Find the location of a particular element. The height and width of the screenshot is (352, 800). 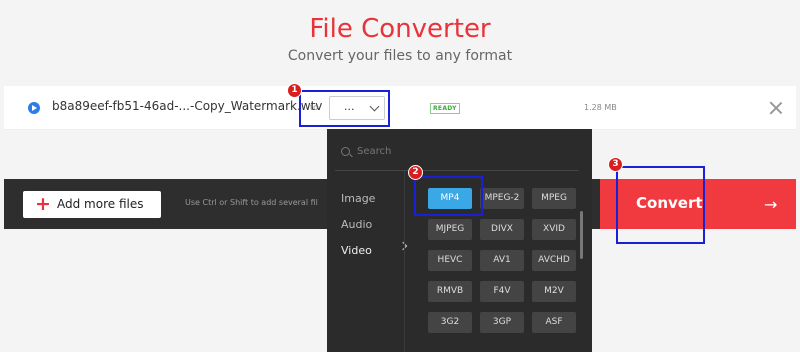

add-more-files-button: + Add more files is located at coordinates (92, 204).